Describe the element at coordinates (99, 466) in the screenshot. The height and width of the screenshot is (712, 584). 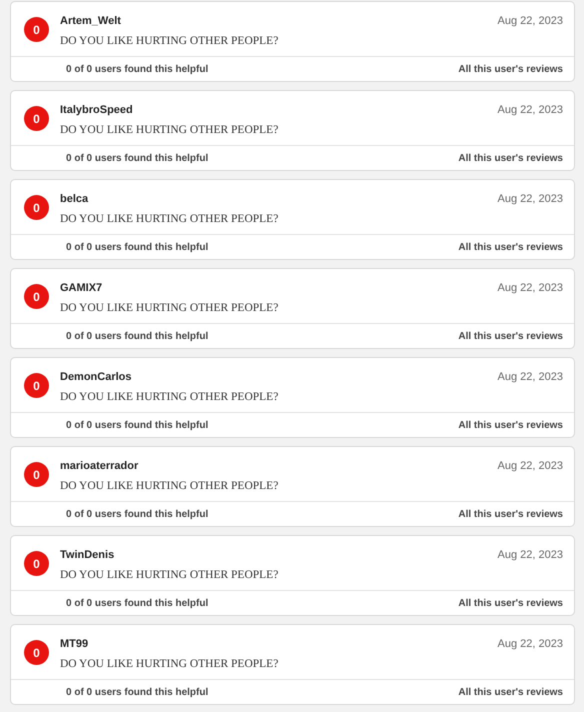
I see `username: marioaterrador` at that location.